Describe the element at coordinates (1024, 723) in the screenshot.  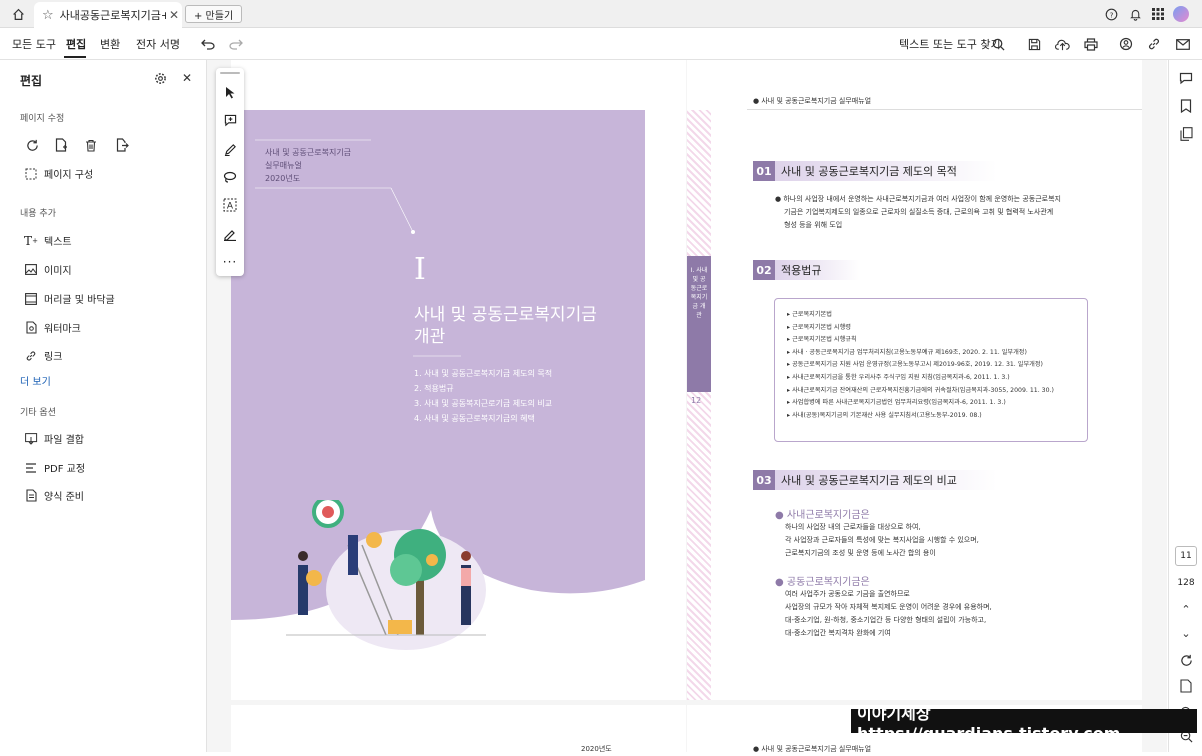
I see `watermark-banner: 이야기세상 https://guardians.tistory.com` at that location.